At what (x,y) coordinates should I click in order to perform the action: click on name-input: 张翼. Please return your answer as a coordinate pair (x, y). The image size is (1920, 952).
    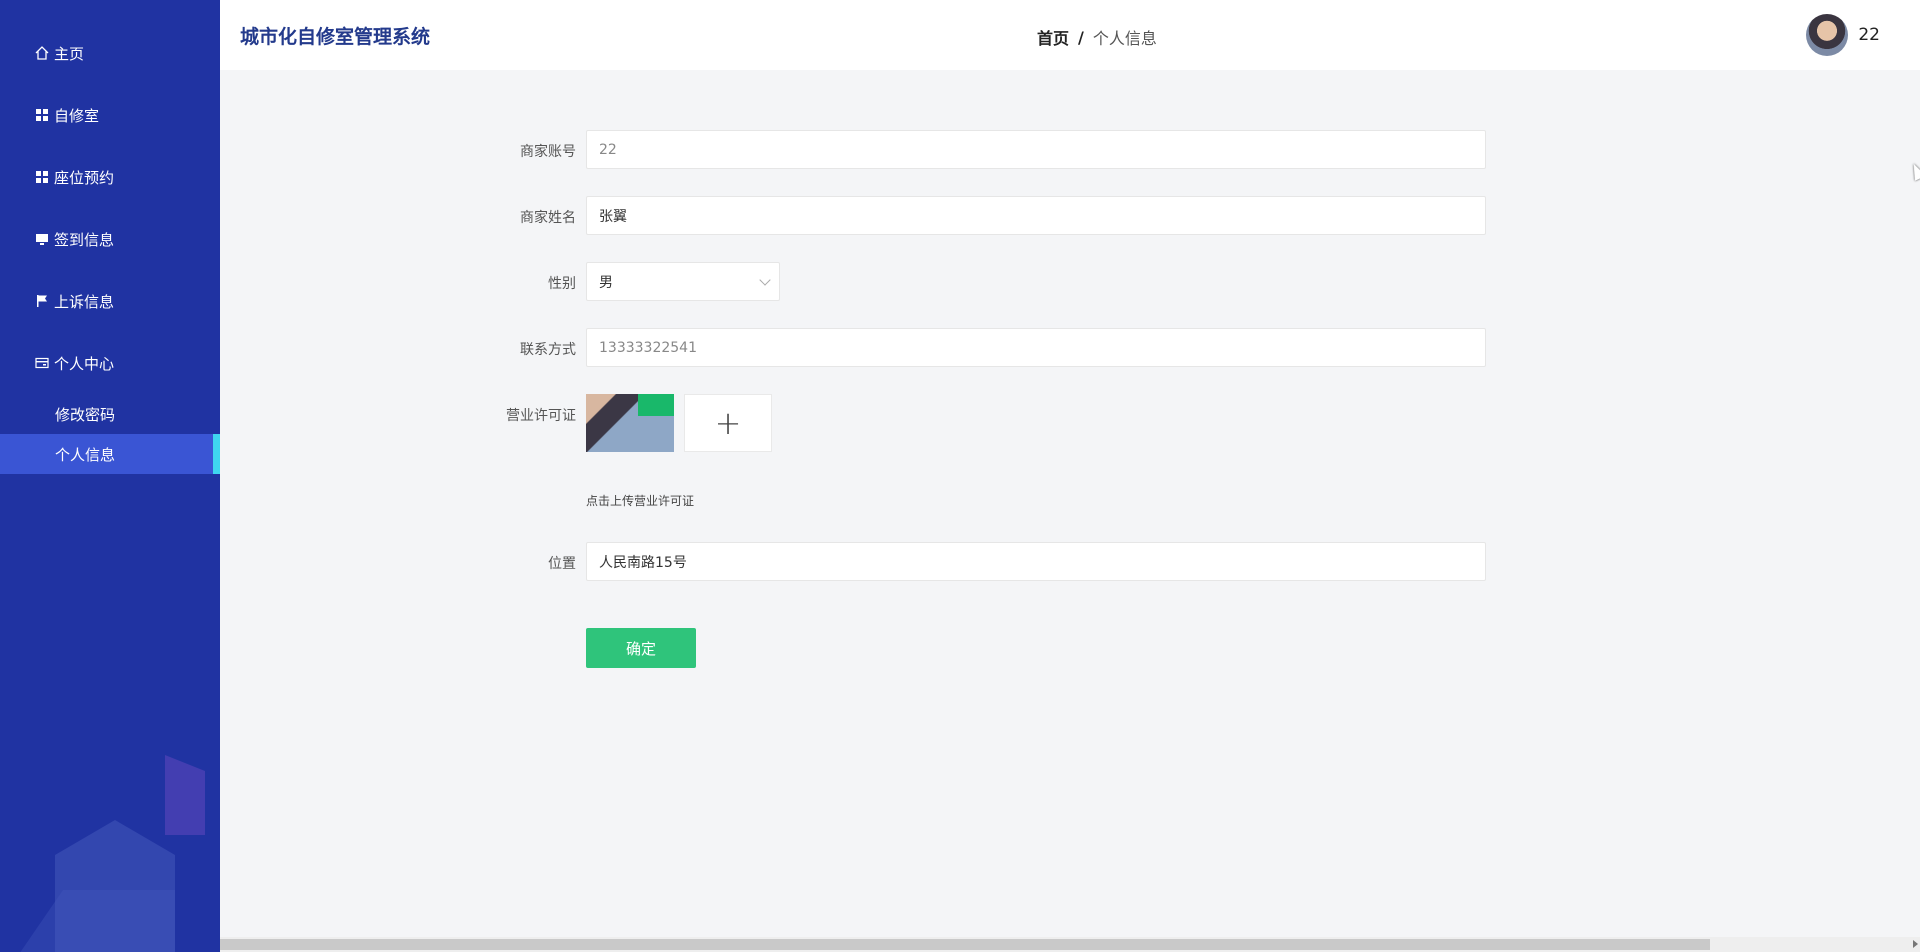
    Looking at the image, I should click on (1036, 215).